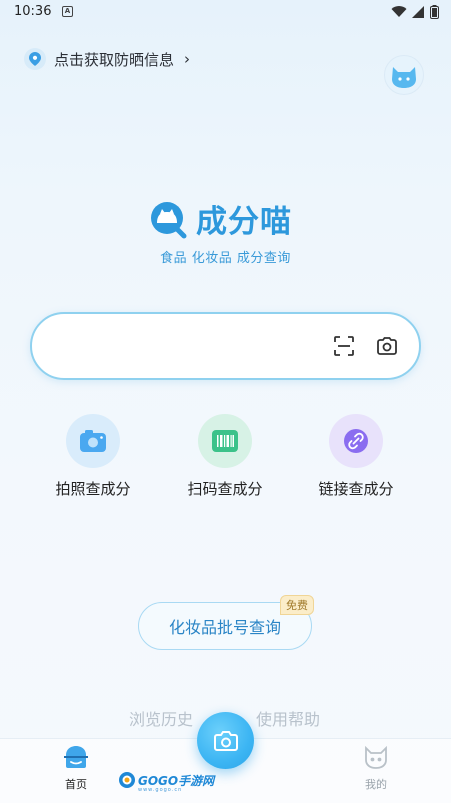 The width and height of the screenshot is (451, 803). I want to click on scan-icon, so click(344, 346).